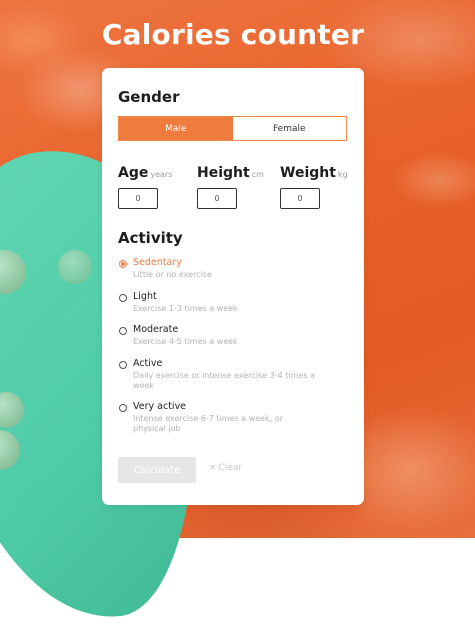 This screenshot has height=632, width=475. I want to click on weight-label: Weight, so click(308, 173).